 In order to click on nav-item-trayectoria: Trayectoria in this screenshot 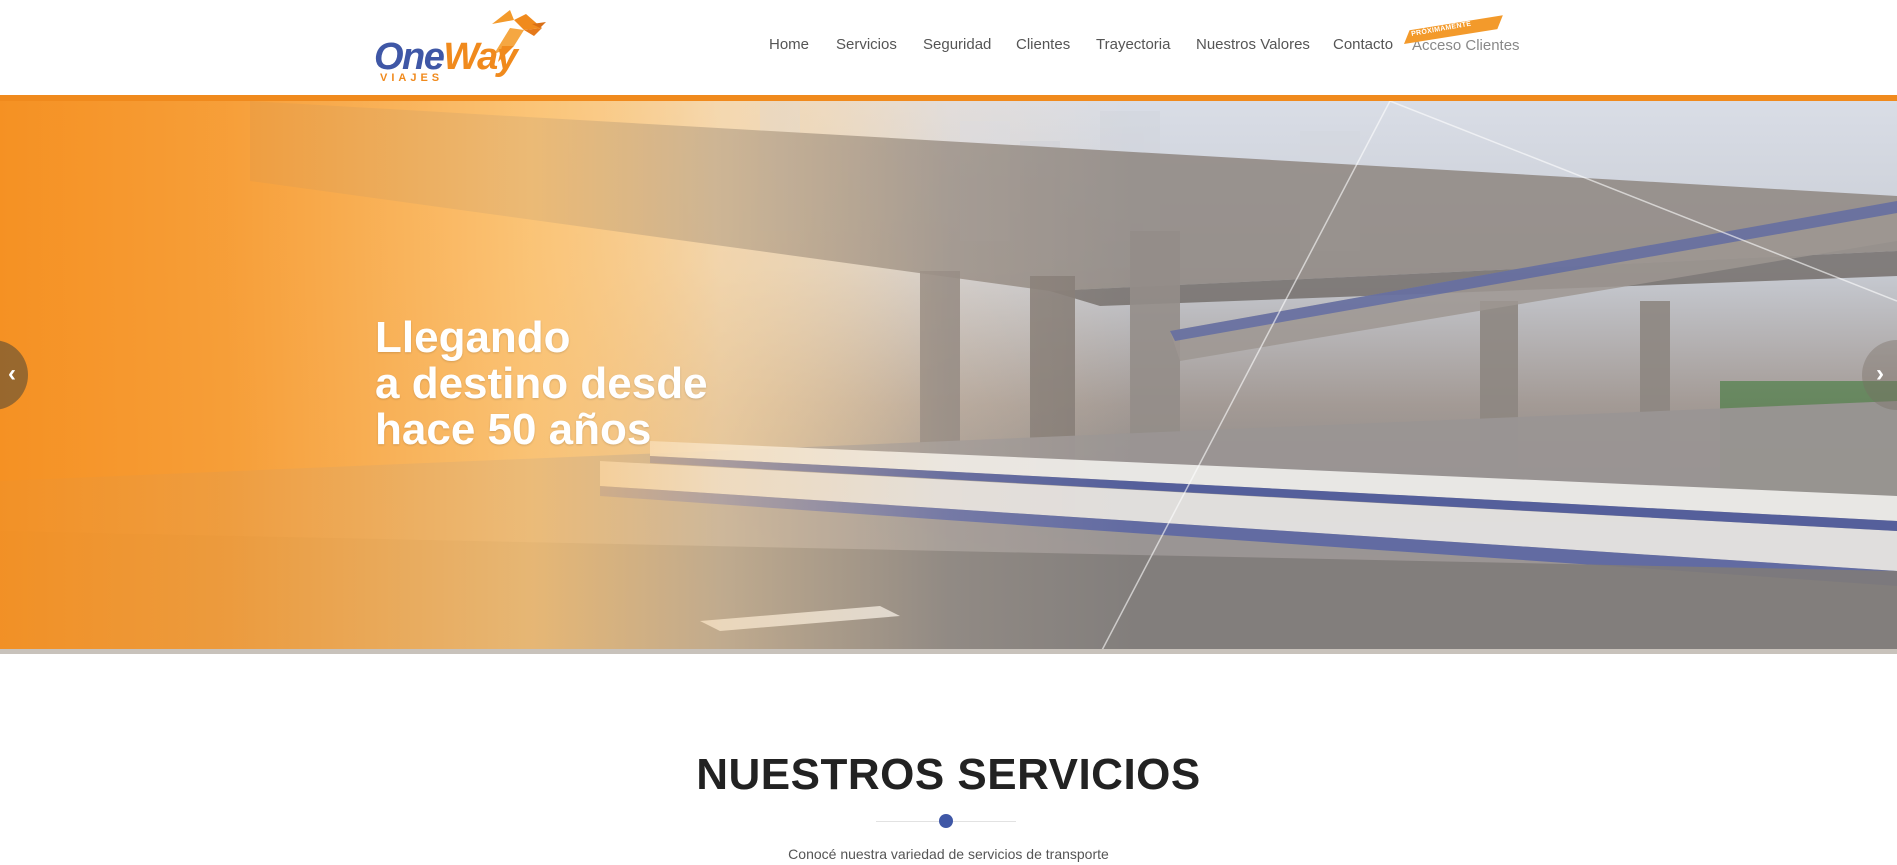, I will do `click(1133, 44)`.